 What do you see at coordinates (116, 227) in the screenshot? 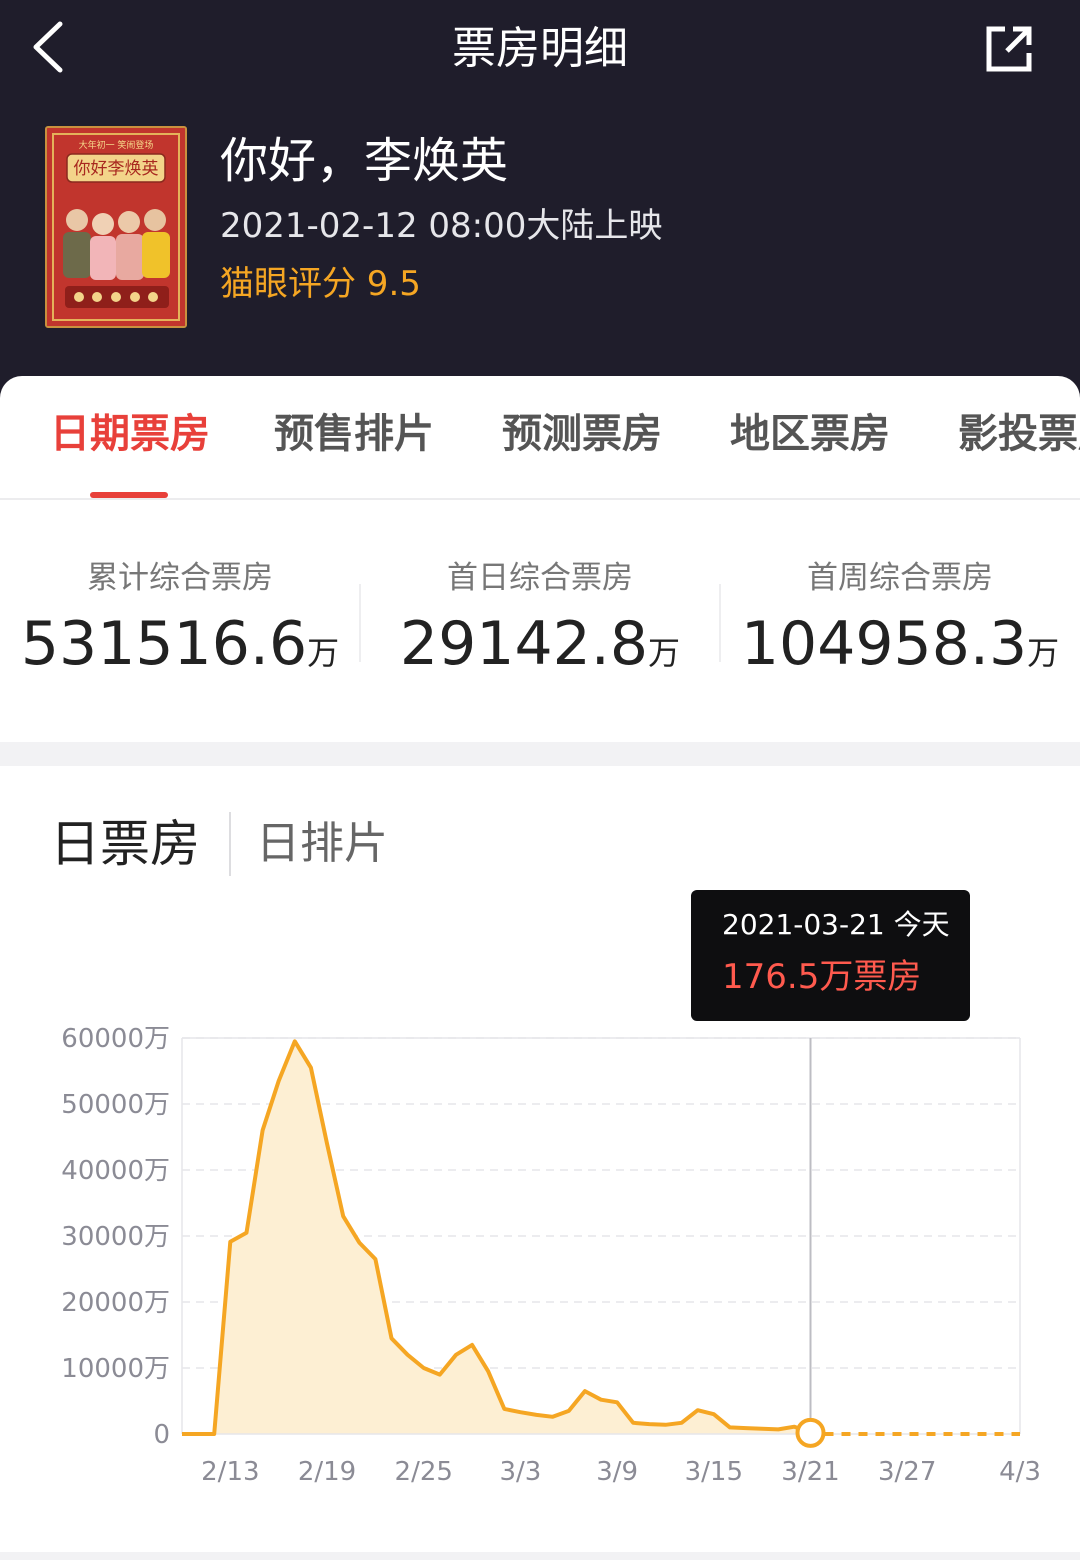
I see `movie-poster: 大年初一 笑闹登场 你好李焕英` at bounding box center [116, 227].